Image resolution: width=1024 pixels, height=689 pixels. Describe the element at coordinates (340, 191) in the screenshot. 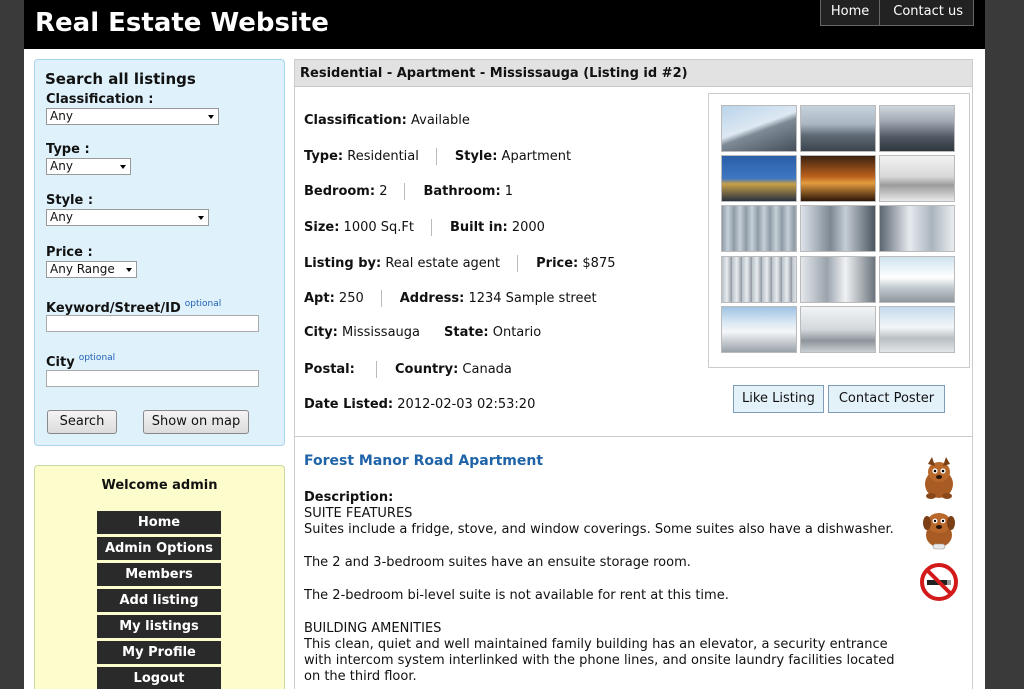

I see `bedroom-field-label: Bedroom:` at that location.